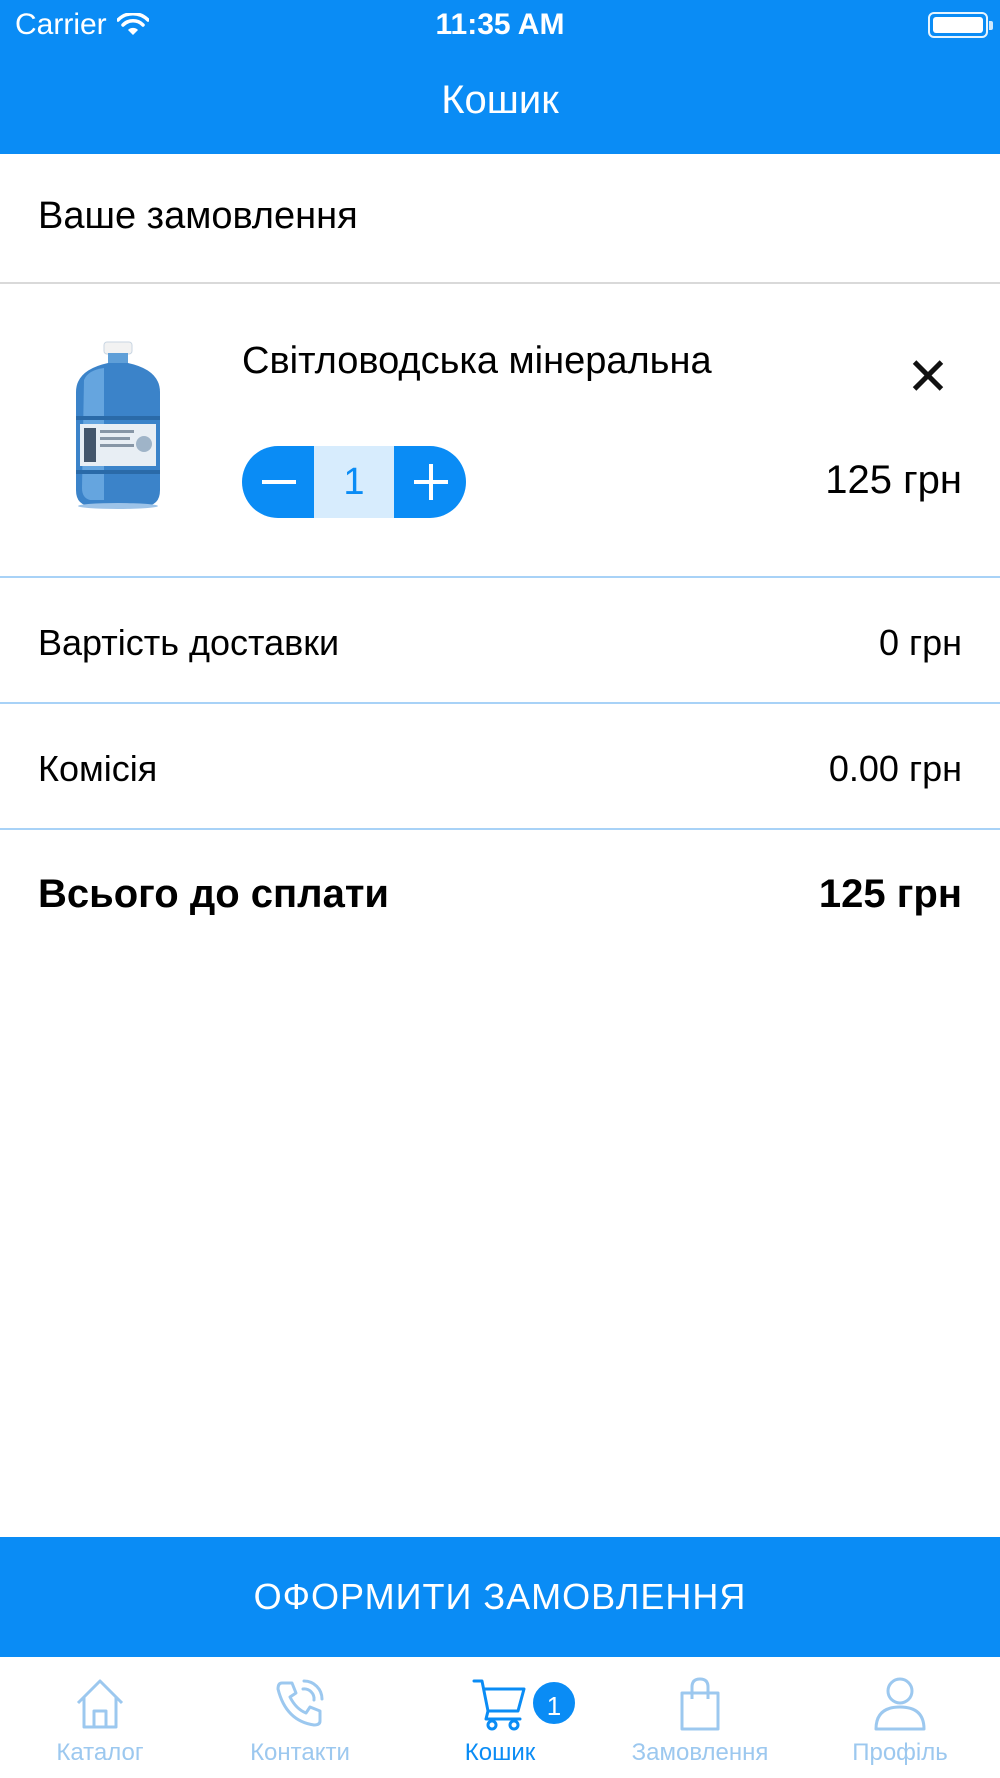 The width and height of the screenshot is (1000, 1778). Describe the element at coordinates (499, 1705) in the screenshot. I see `cart-icon` at that location.